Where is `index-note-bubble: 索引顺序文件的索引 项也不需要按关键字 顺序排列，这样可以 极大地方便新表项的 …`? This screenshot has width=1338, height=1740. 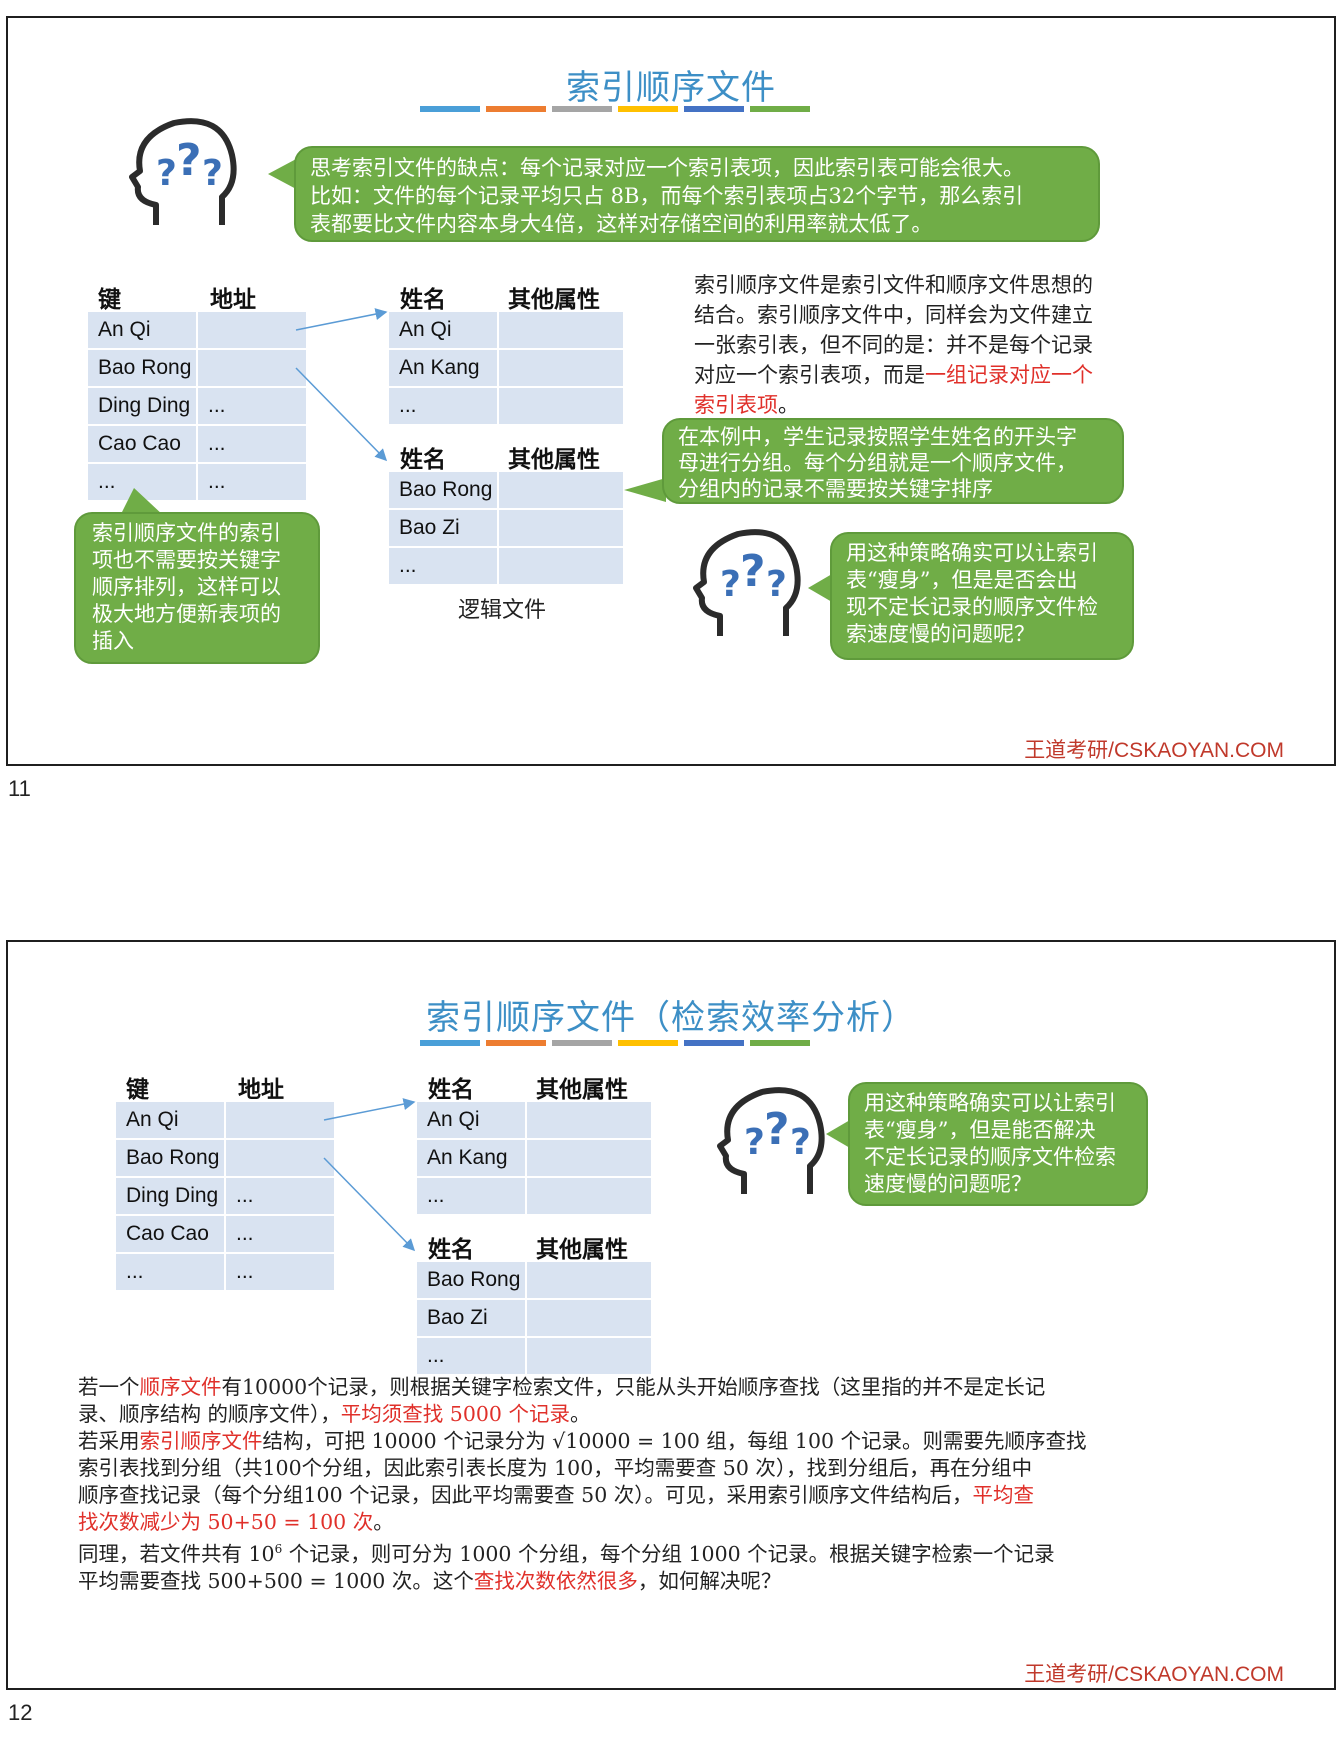
index-note-bubble: 索引顺序文件的索引 项也不需要按关键字 顺序排列，这样可以 极大地方便新表项的 … is located at coordinates (197, 588).